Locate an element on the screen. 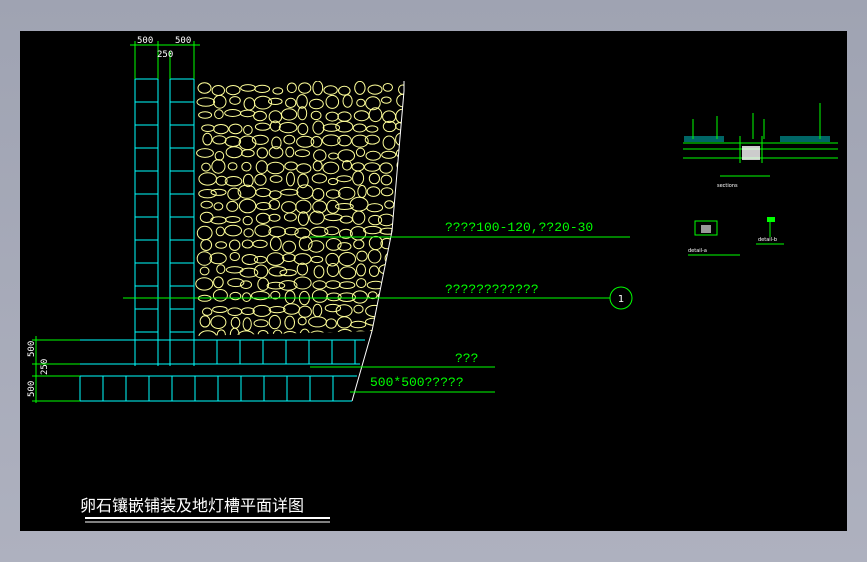 The width and height of the screenshot is (867, 562). dim-top-mid: 250 is located at coordinates (165, 55).